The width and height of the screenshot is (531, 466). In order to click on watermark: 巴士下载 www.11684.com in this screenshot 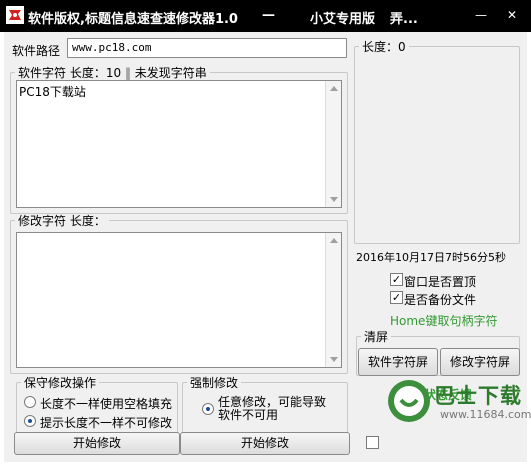, I will do `click(456, 402)`.